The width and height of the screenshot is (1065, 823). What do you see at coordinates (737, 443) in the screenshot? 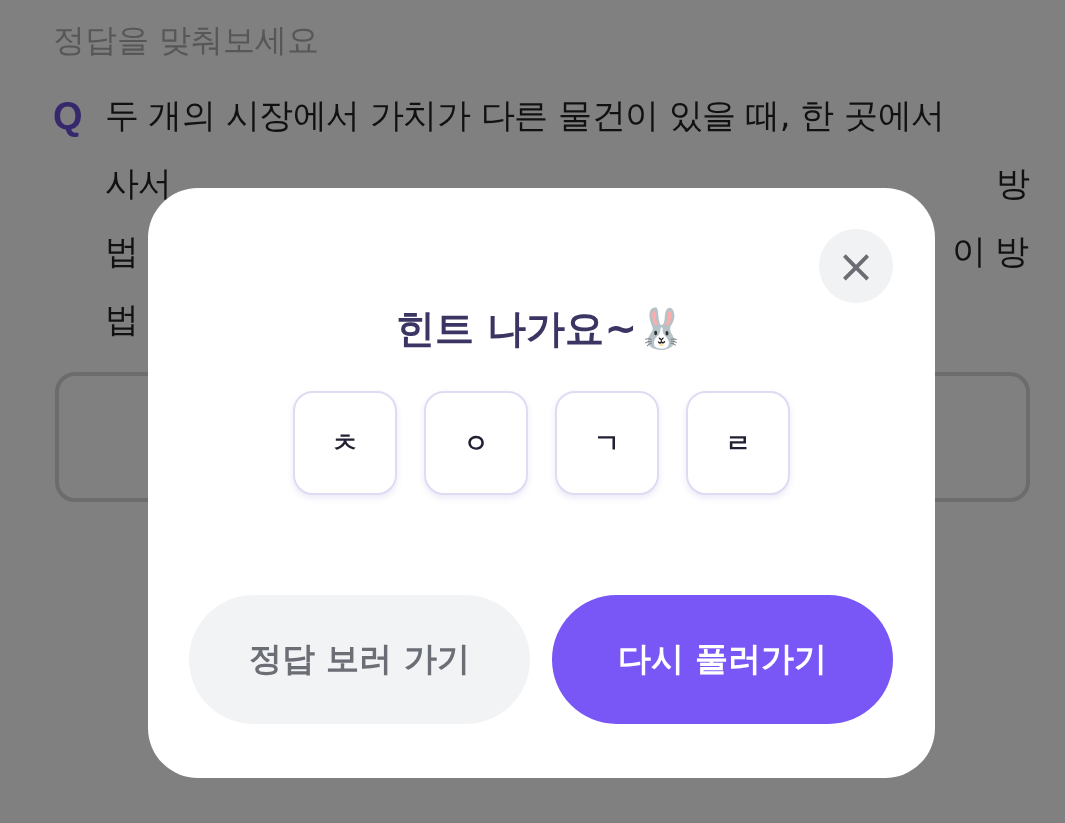
I see `hint-letter: ㄹ` at bounding box center [737, 443].